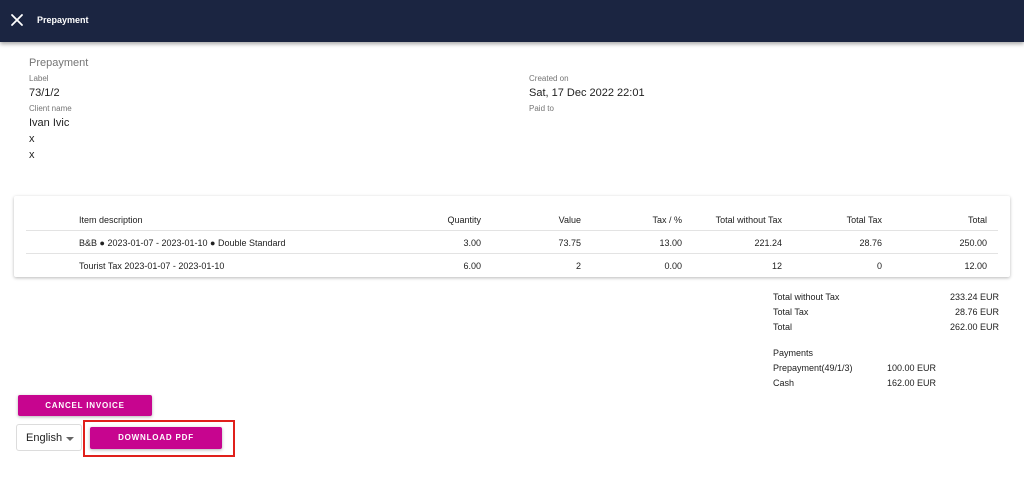  What do you see at coordinates (39, 78) in the screenshot?
I see `label-caption: Label` at bounding box center [39, 78].